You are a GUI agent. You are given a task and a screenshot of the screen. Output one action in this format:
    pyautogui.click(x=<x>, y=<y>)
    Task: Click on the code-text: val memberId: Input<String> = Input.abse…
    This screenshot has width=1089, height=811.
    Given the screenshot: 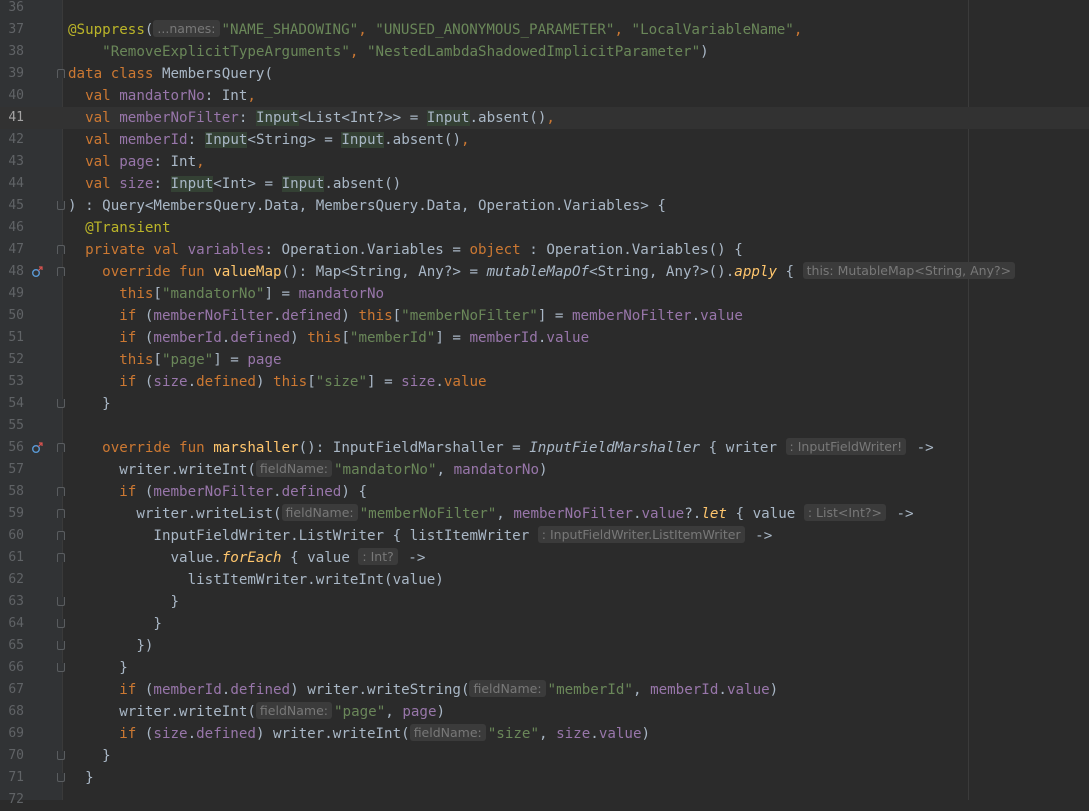 What is the action you would take?
    pyautogui.click(x=269, y=140)
    